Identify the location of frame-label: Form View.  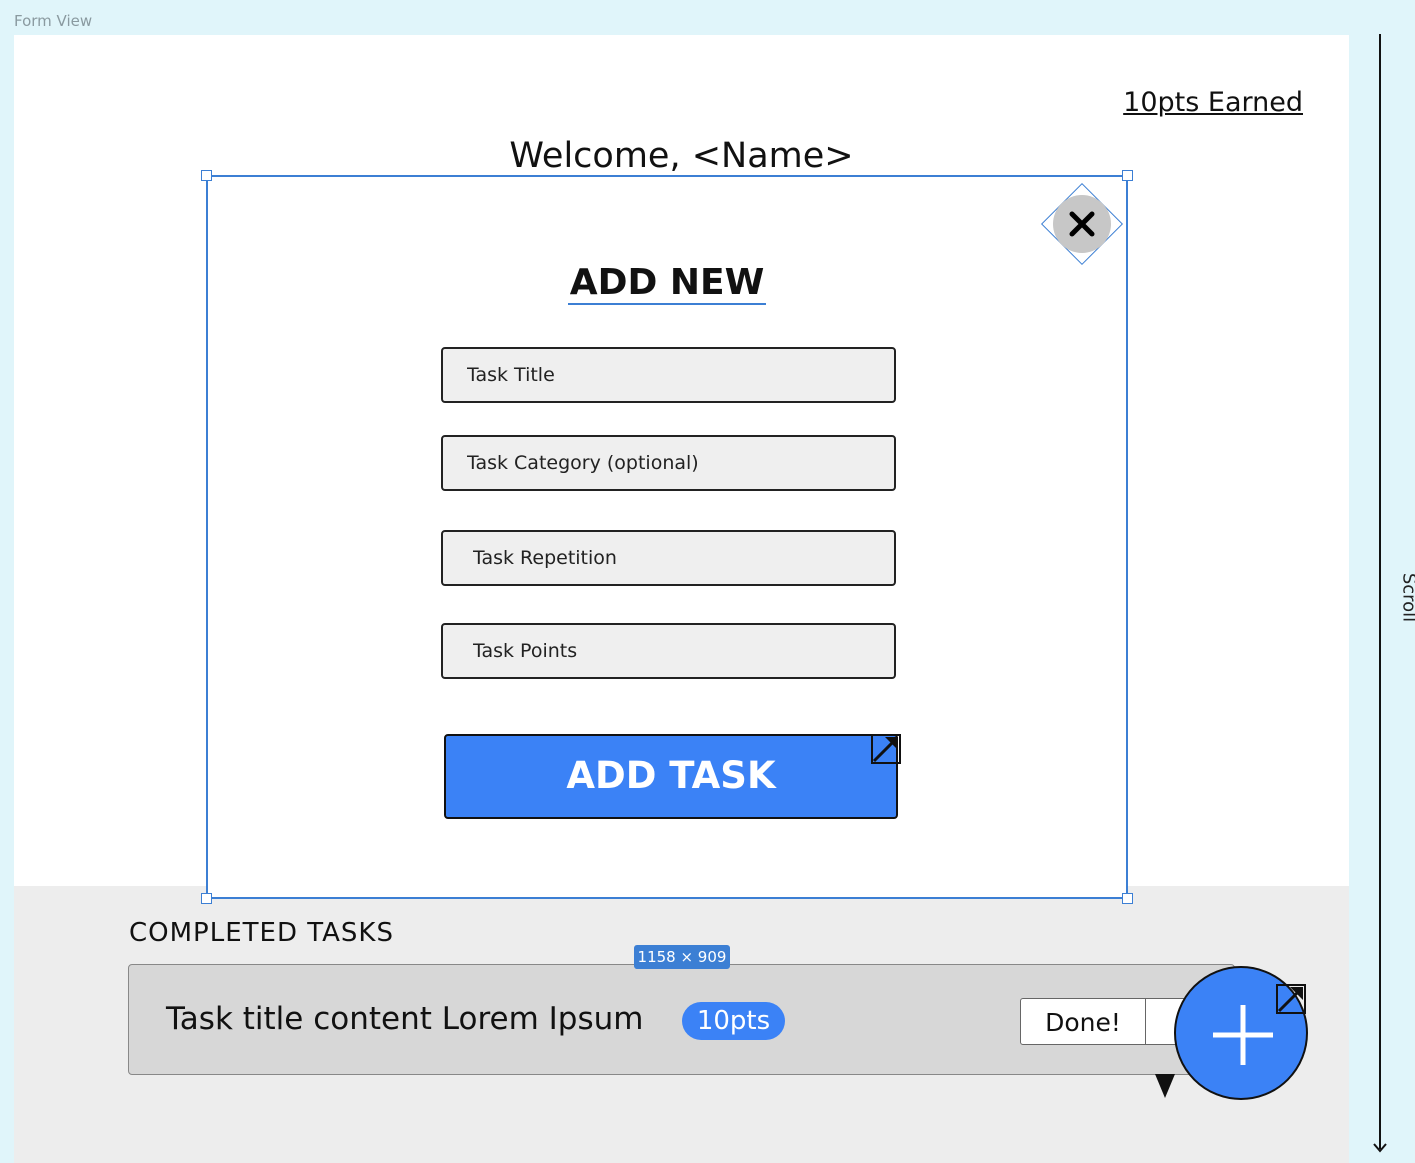
(53, 21).